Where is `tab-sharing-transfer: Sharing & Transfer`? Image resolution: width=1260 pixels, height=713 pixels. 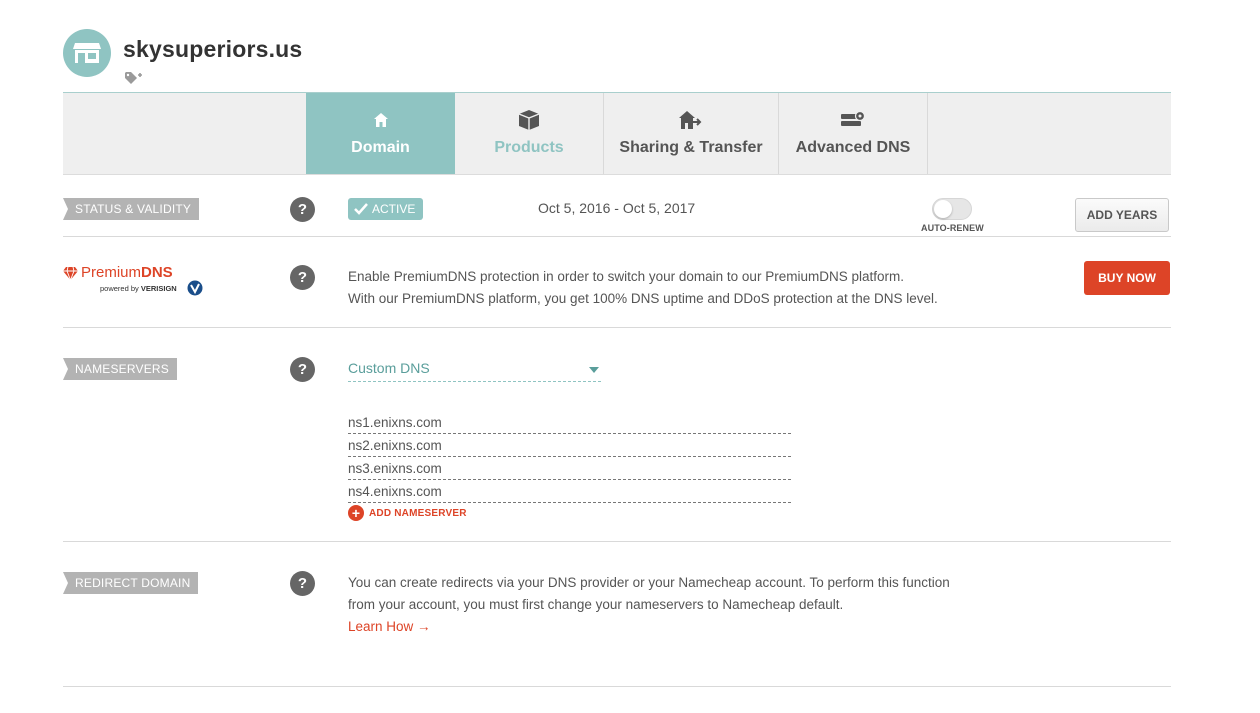
tab-sharing-transfer: Sharing & Transfer is located at coordinates (691, 133).